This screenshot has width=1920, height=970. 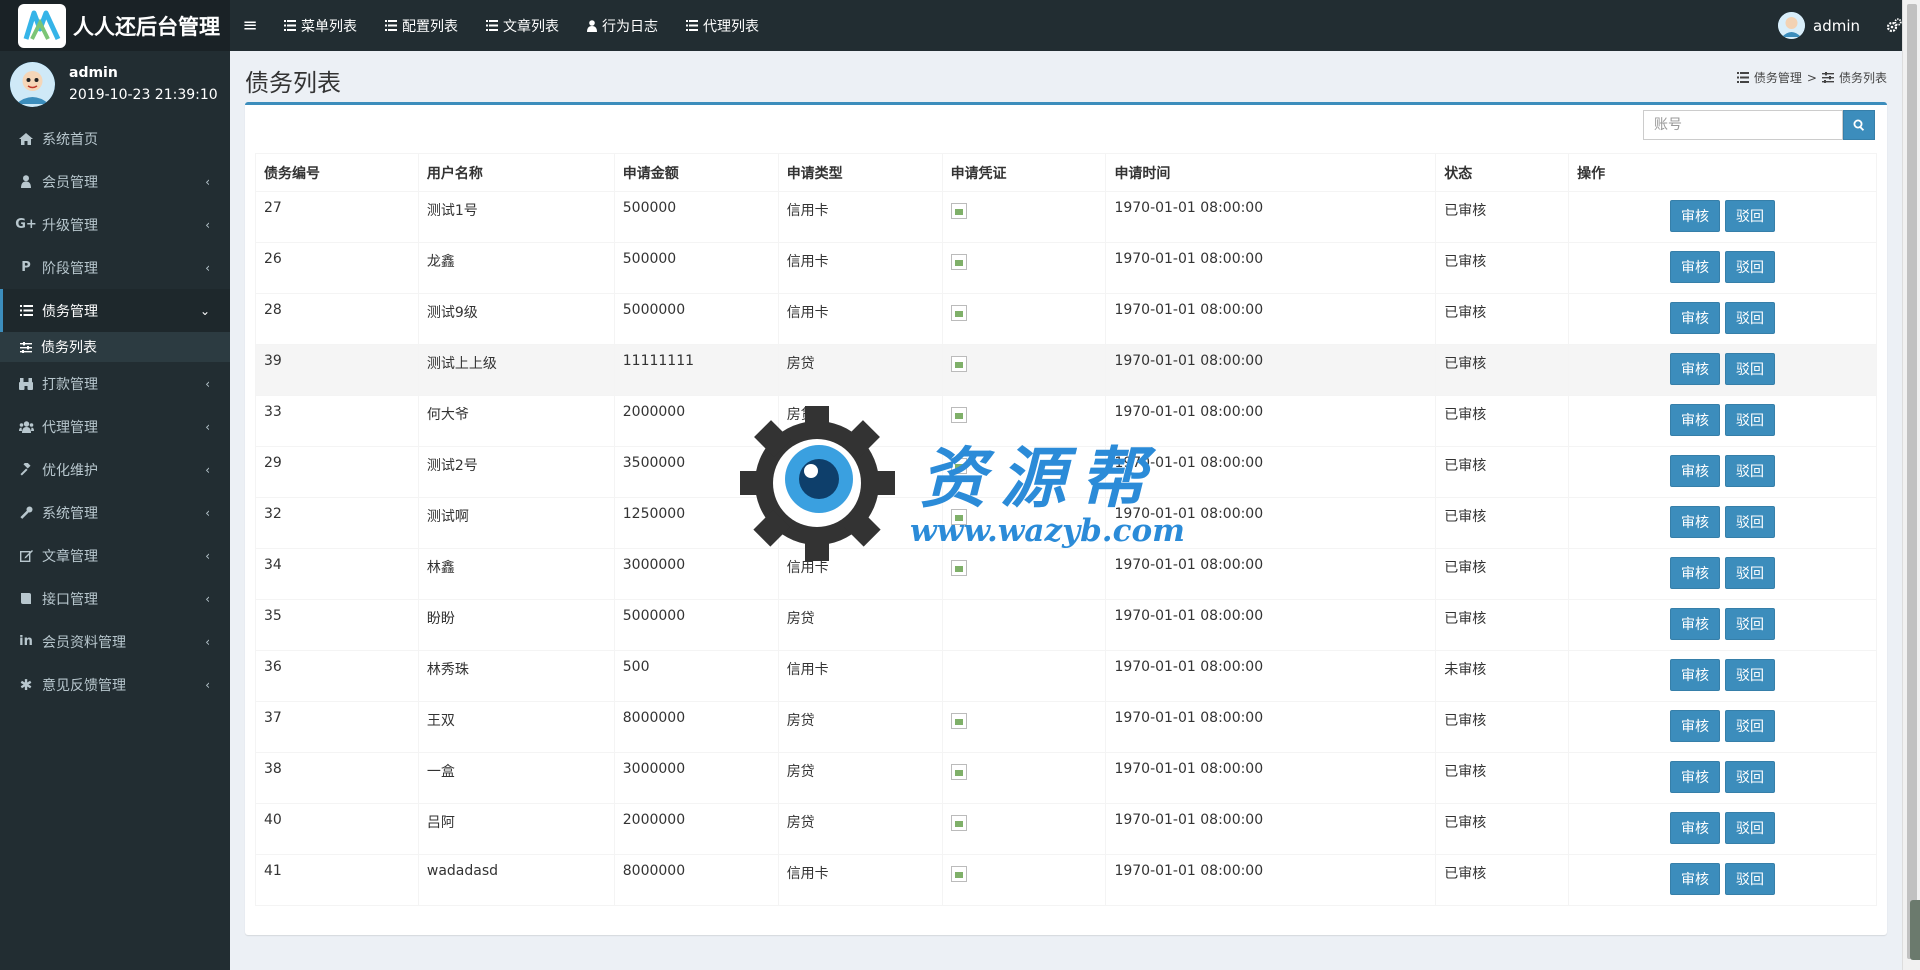 What do you see at coordinates (1066, 625) in the screenshot?
I see `table-row: 35 盼盼 5000000 房贷 1970-01-01 08:00:00 已审核 审核 驳回` at bounding box center [1066, 625].